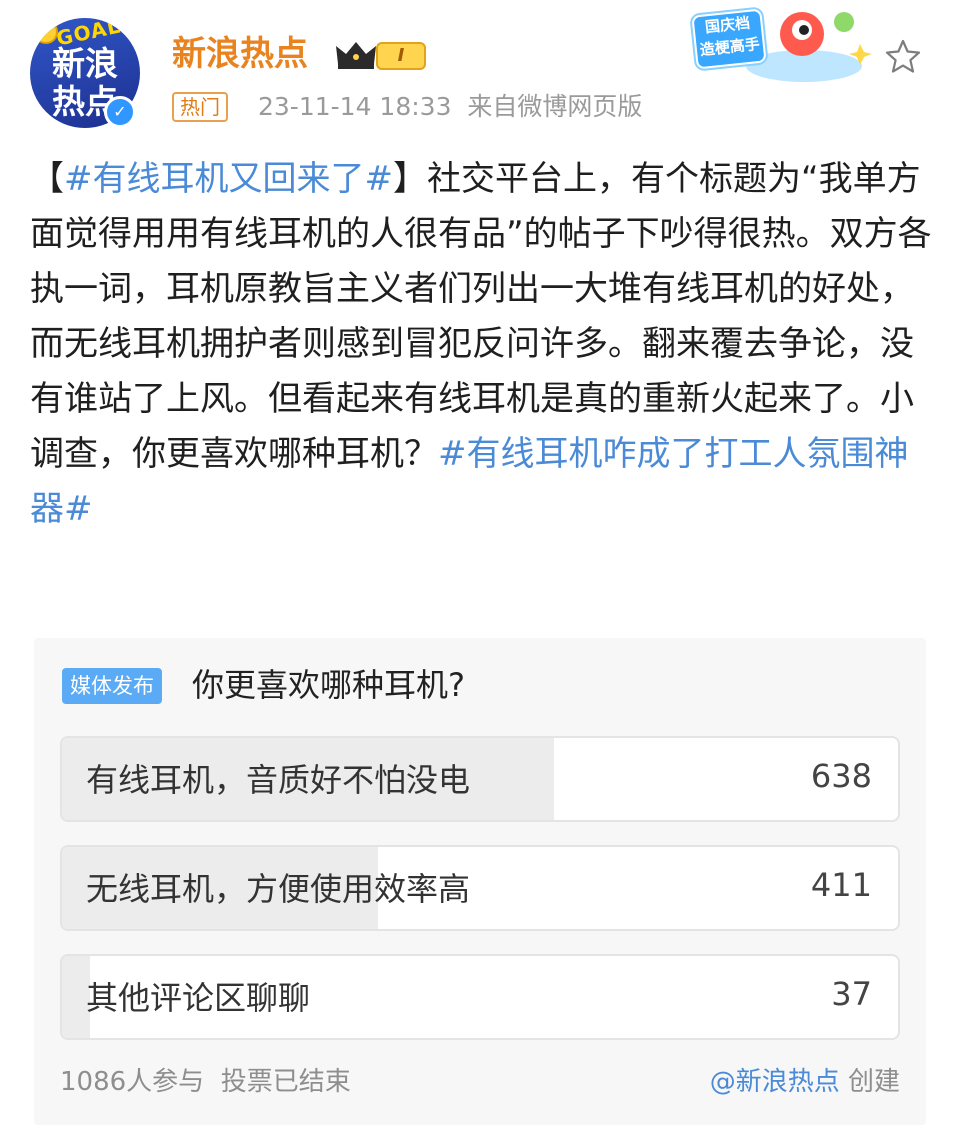 This screenshot has width=960, height=1125. What do you see at coordinates (851, 994) in the screenshot?
I see `poll-option-count: 37` at bounding box center [851, 994].